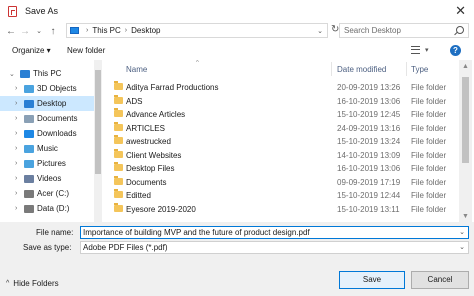  I want to click on scroll-down-icon: ▼, so click(465, 216).